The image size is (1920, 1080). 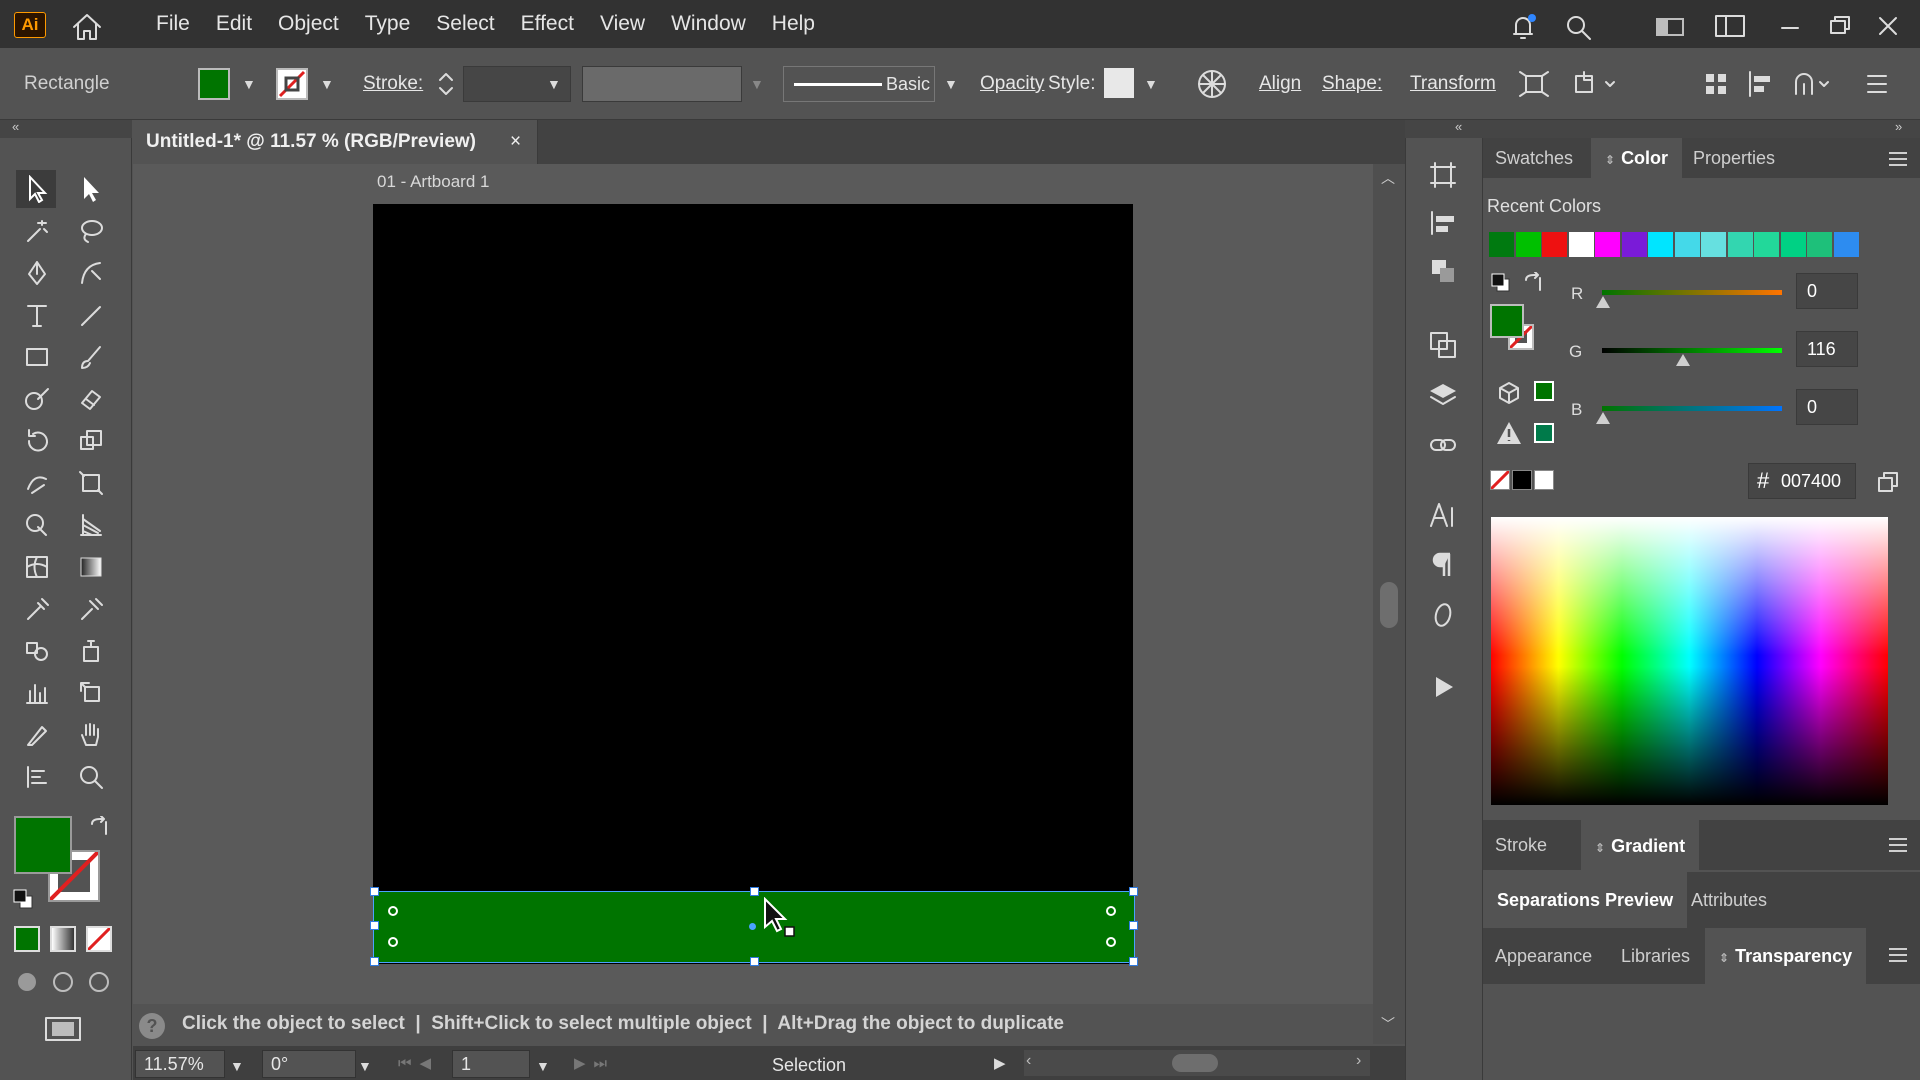 I want to click on fill-color-box-front, so click(x=43, y=845).